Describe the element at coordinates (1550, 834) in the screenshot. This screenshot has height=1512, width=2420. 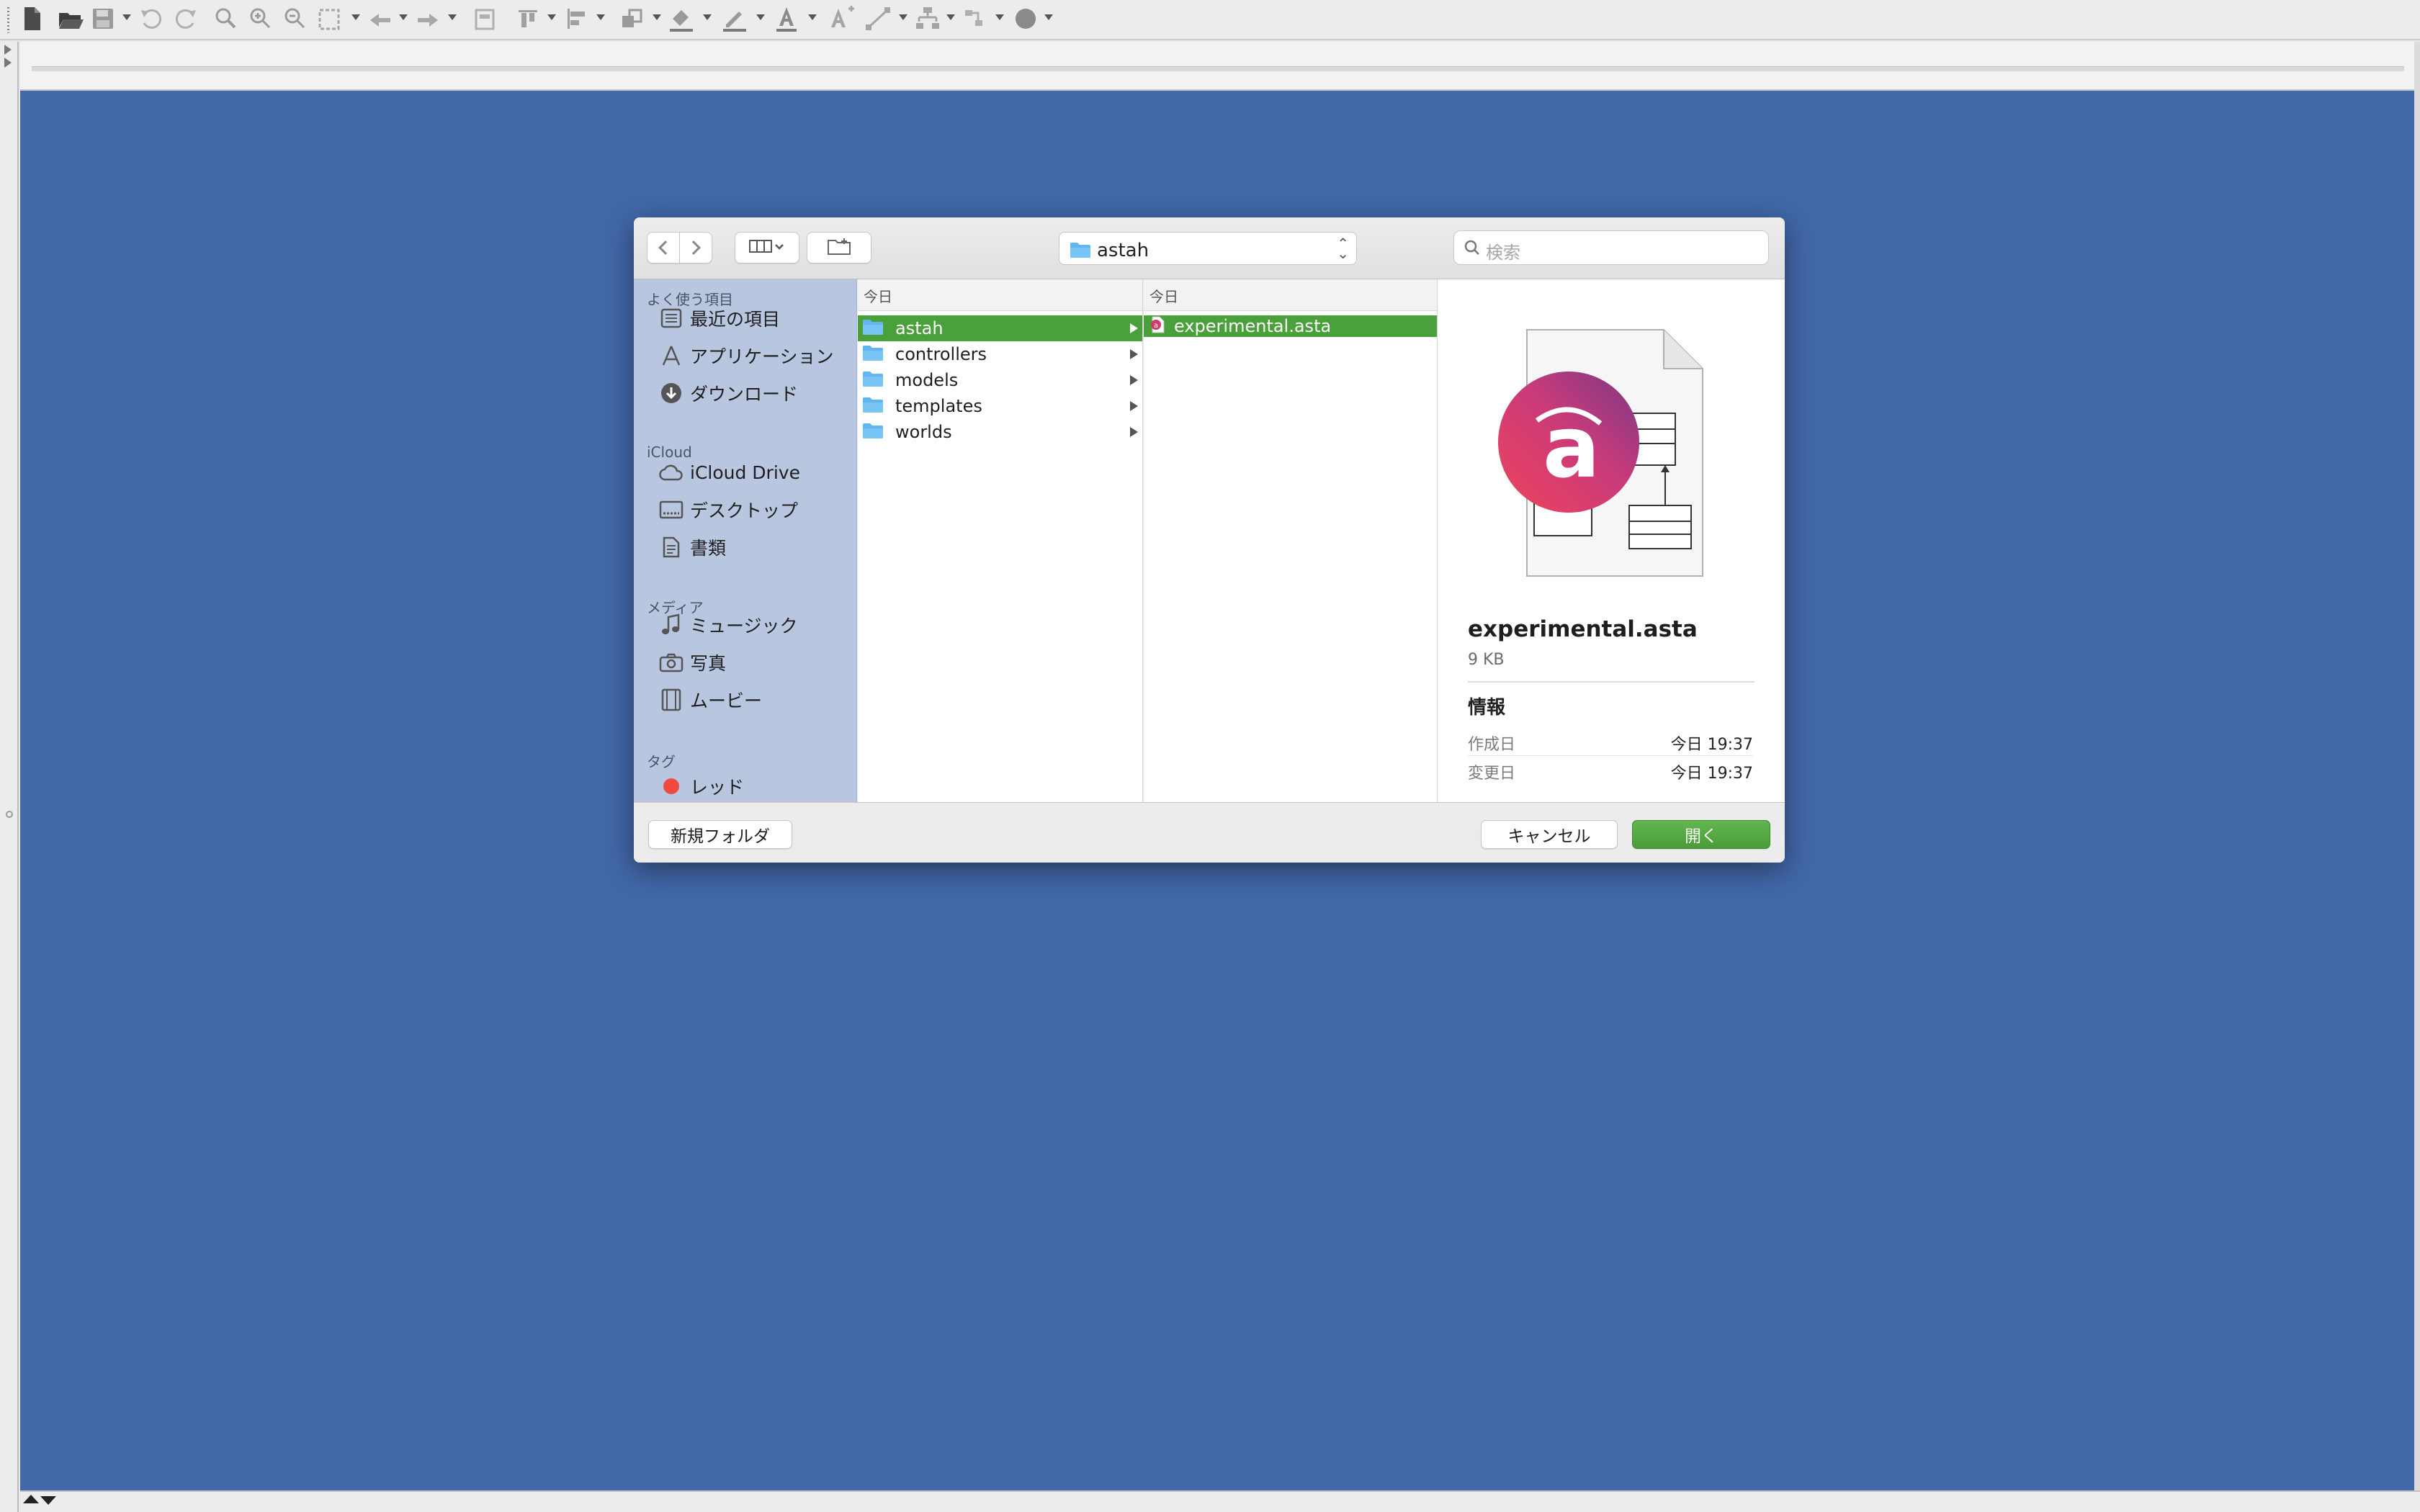
I see `cancel-button: キャンセル` at that location.